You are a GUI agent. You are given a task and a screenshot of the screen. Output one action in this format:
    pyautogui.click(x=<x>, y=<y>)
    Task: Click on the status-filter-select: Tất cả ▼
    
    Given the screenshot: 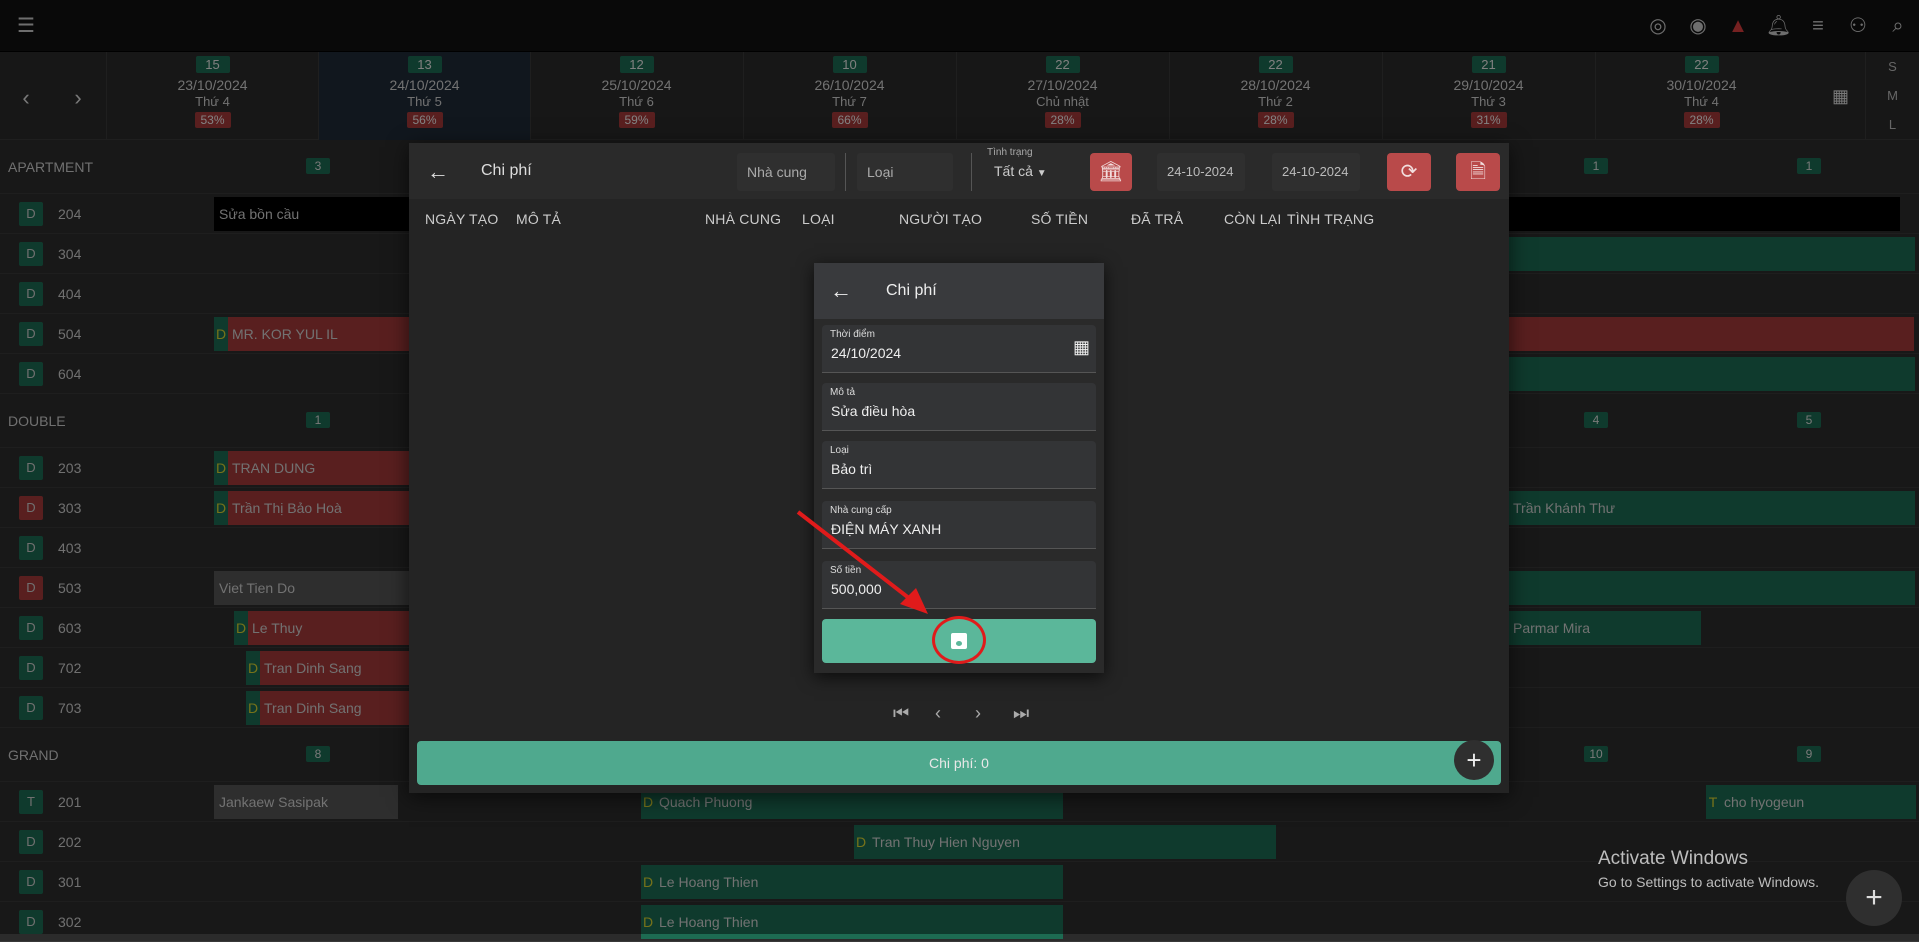 What is the action you would take?
    pyautogui.click(x=1020, y=171)
    